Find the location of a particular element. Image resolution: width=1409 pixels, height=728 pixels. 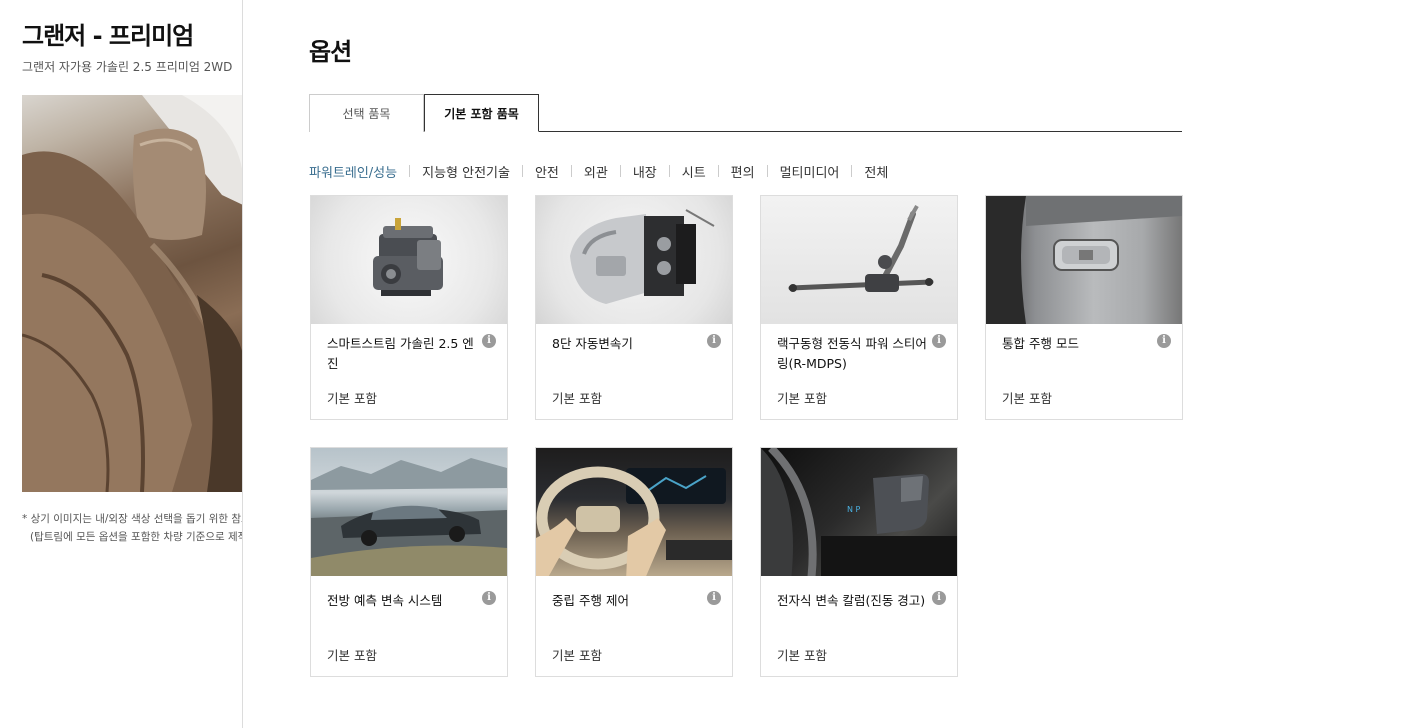

option-card: 중립 주행 제어 i 기본 포함 is located at coordinates (634, 562).